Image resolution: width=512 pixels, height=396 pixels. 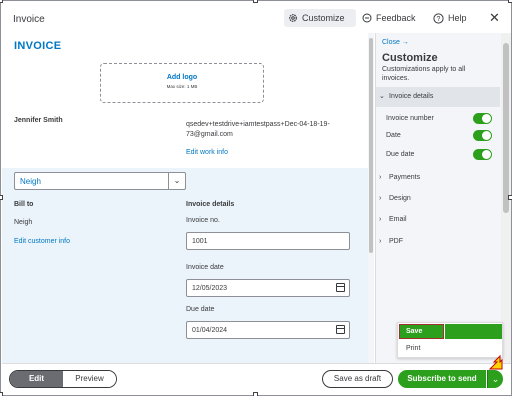 What do you see at coordinates (441, 136) in the screenshot?
I see `toggle-row-date: Date` at bounding box center [441, 136].